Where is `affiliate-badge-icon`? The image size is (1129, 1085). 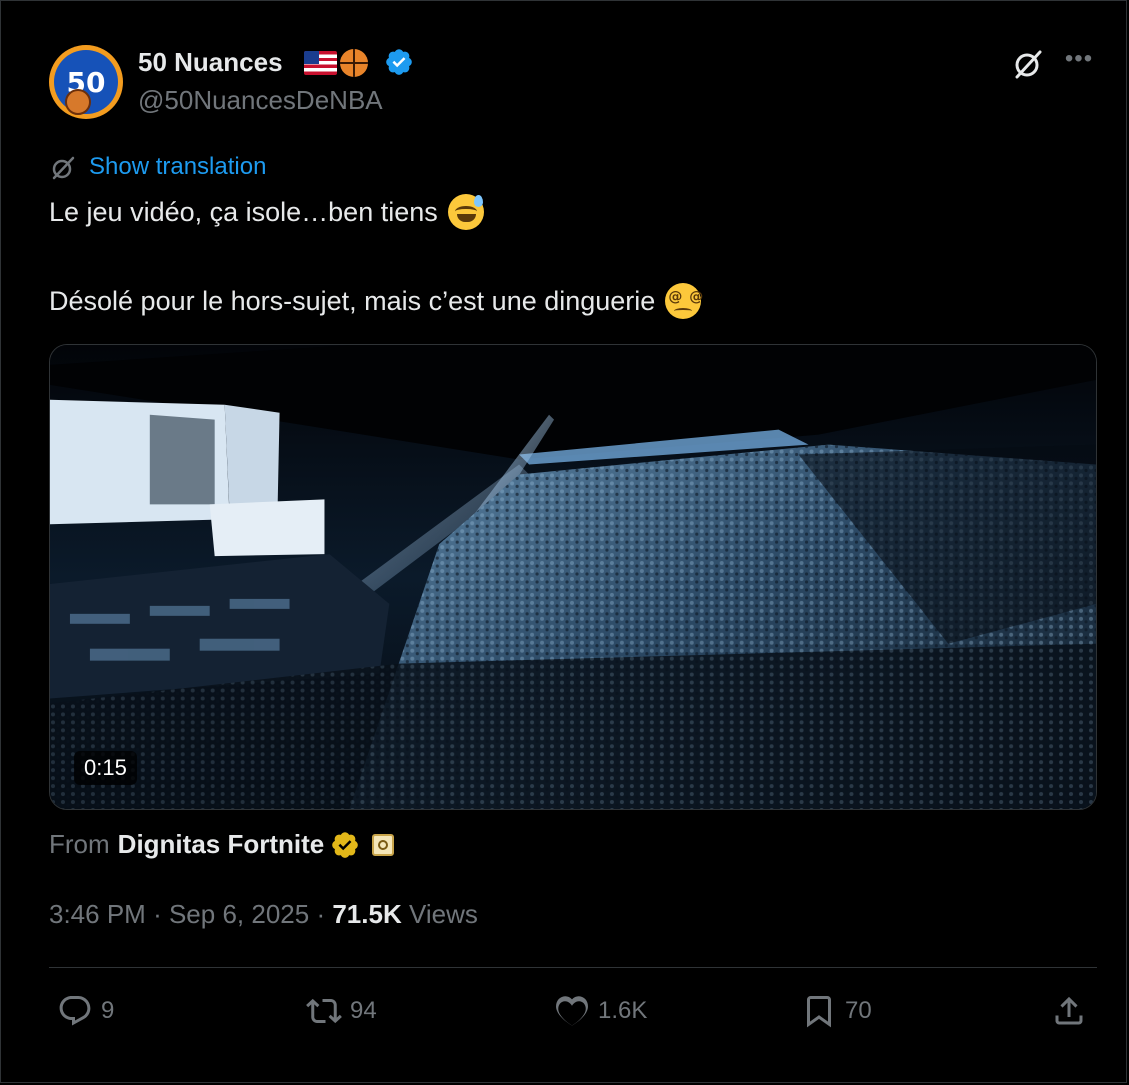
affiliate-badge-icon is located at coordinates (383, 844).